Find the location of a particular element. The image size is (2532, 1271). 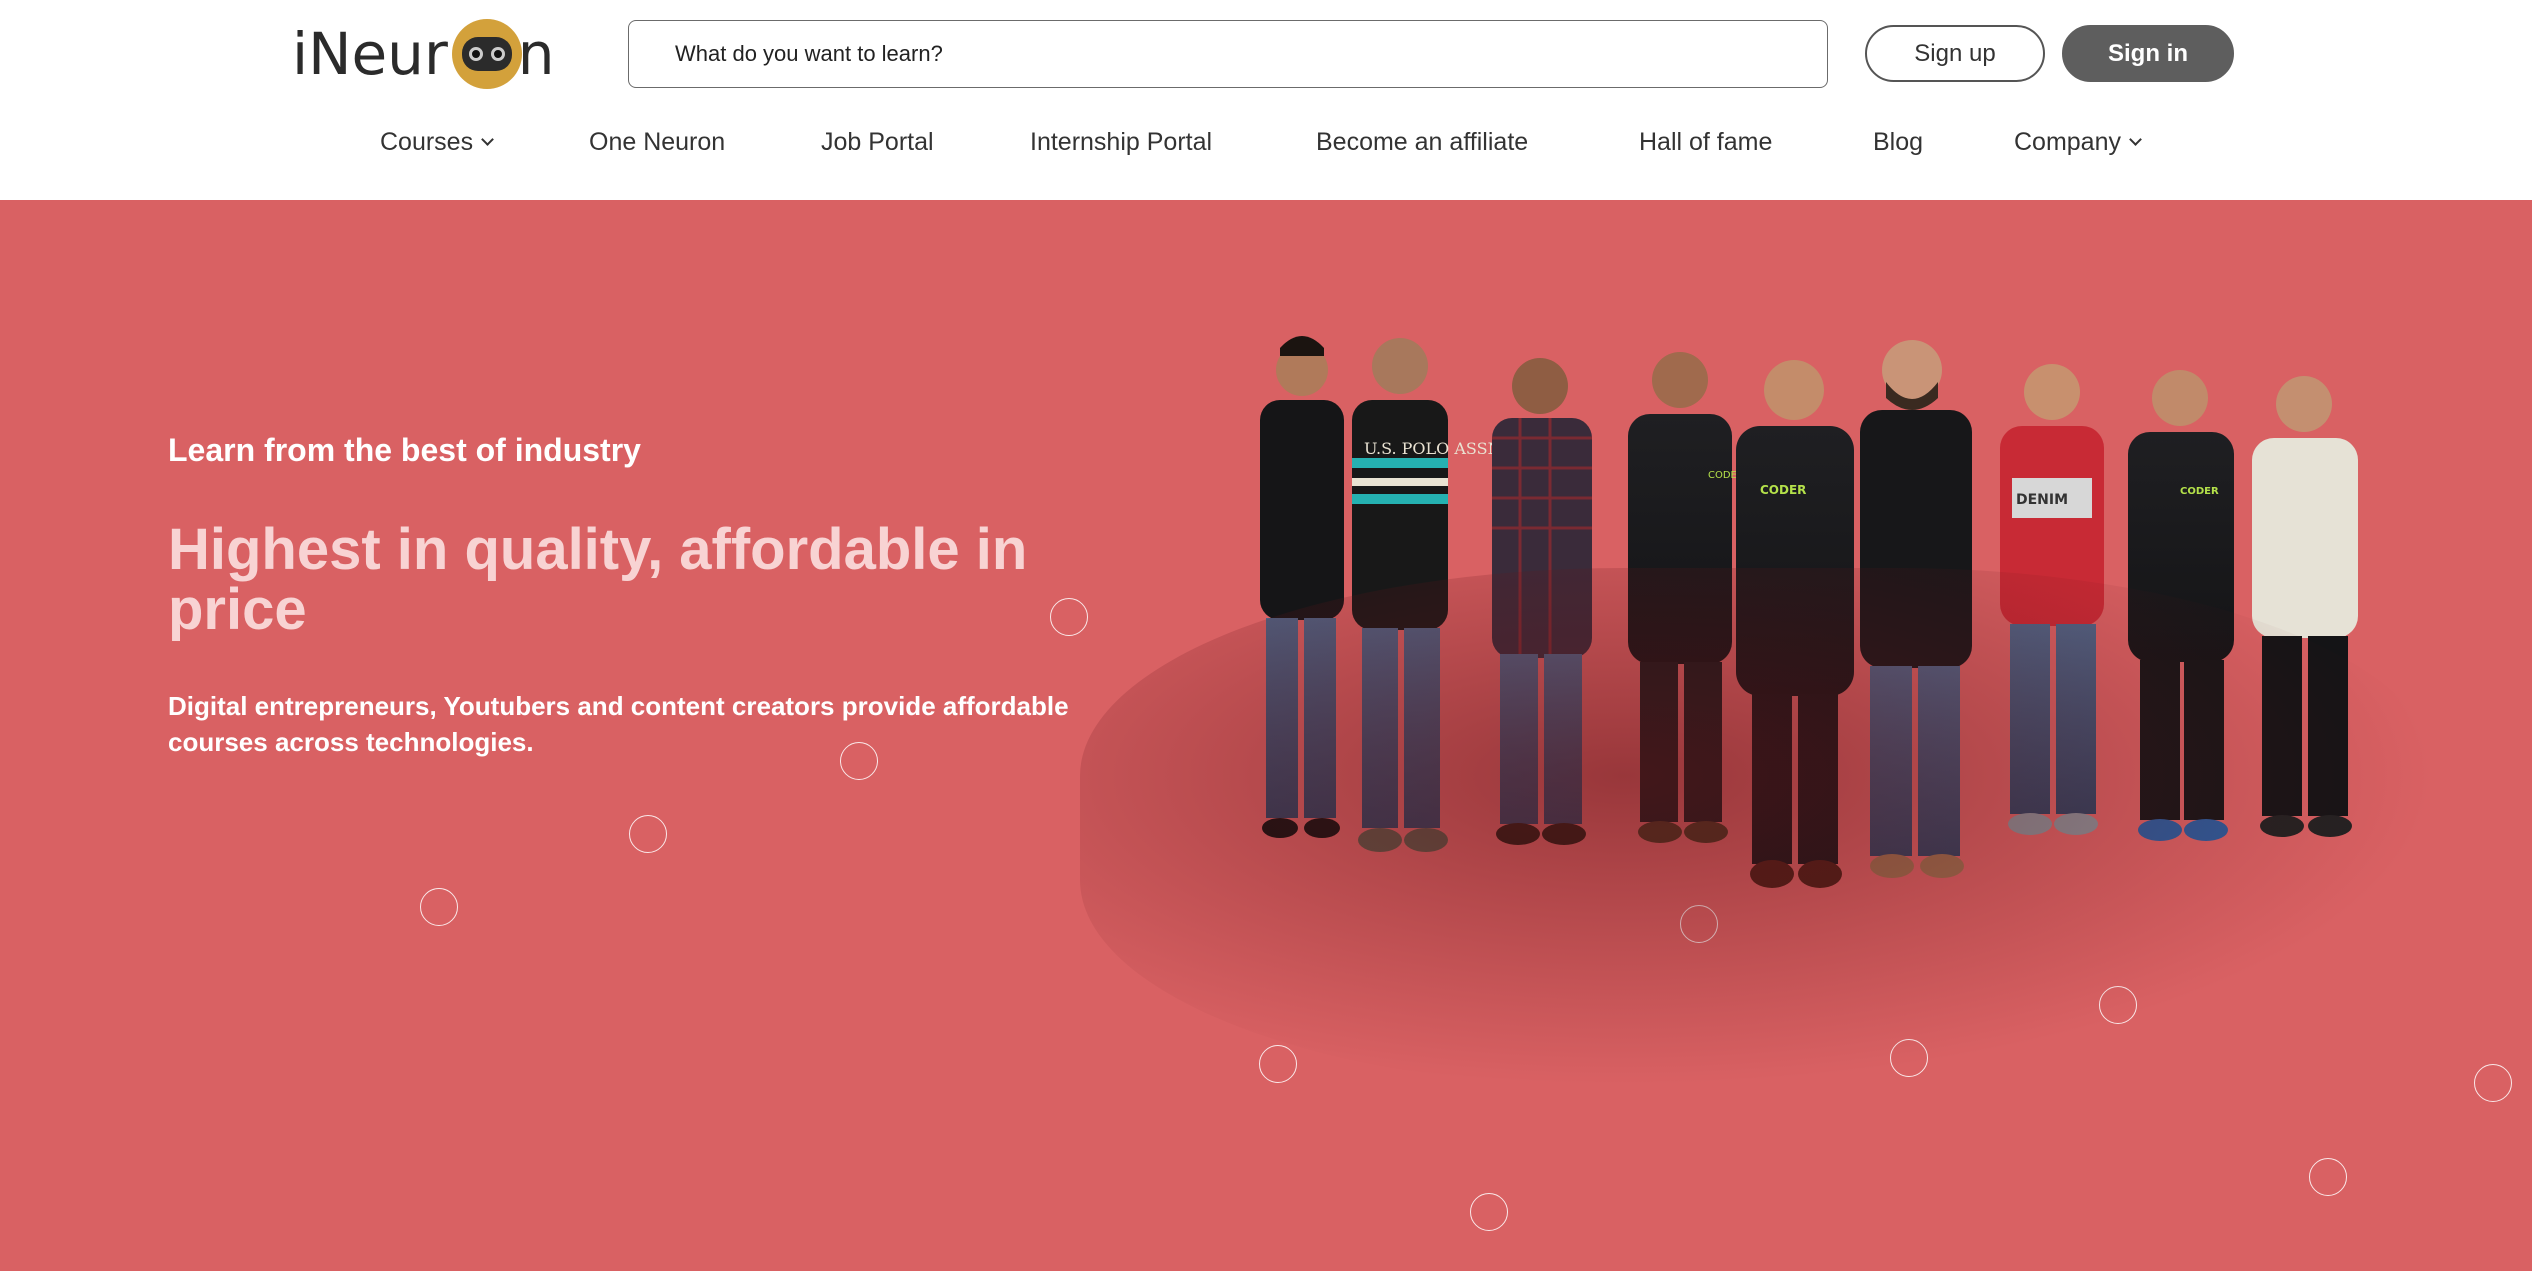

logo-text-start: iNeur is located at coordinates (370, 54).